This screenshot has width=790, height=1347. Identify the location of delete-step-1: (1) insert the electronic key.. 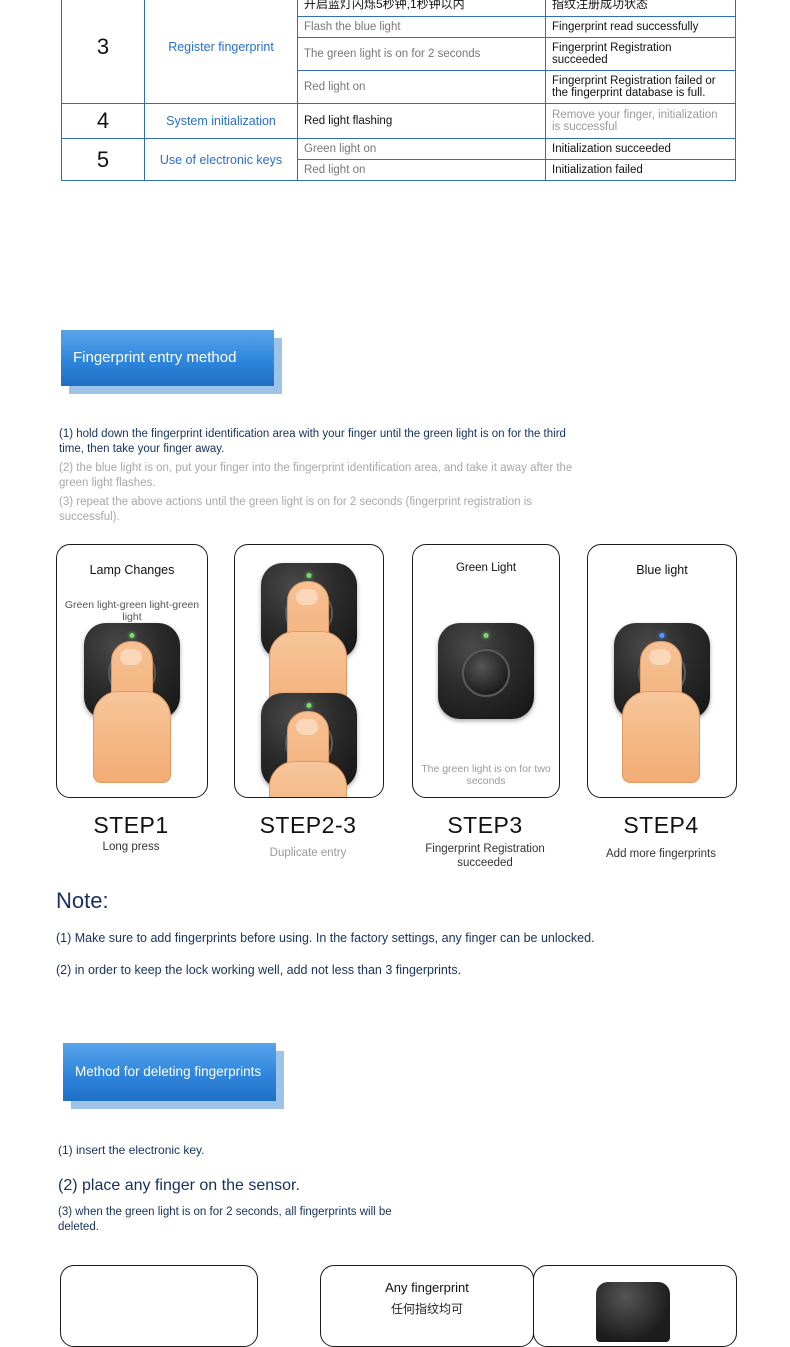
(131, 1150).